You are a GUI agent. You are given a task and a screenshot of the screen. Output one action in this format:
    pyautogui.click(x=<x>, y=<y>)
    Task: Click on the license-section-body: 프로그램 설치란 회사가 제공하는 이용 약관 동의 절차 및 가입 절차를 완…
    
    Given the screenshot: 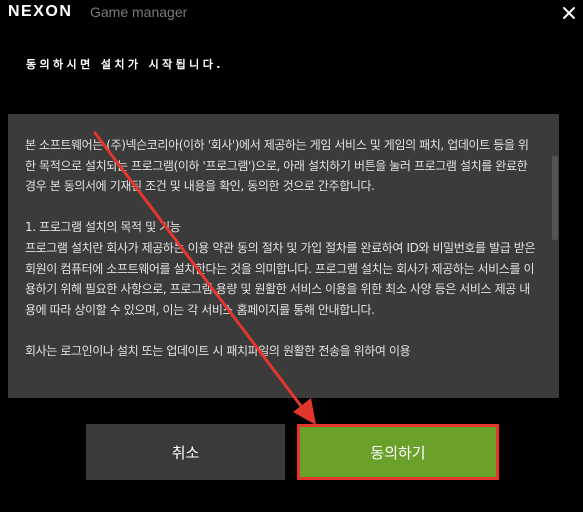 What is the action you would take?
    pyautogui.click(x=280, y=278)
    